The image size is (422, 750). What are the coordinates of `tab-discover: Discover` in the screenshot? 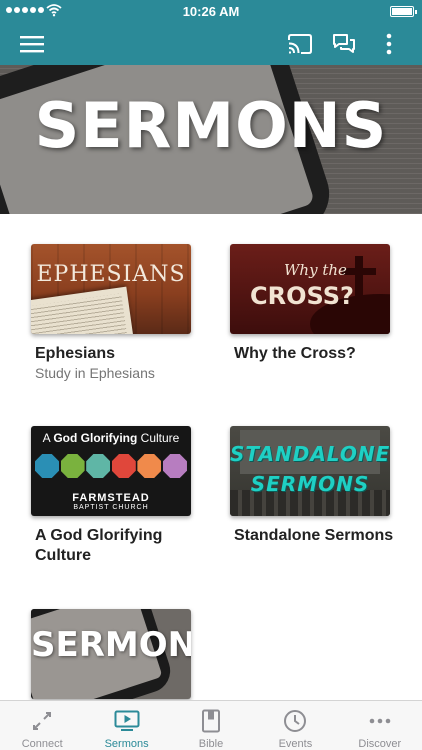 It's located at (380, 725).